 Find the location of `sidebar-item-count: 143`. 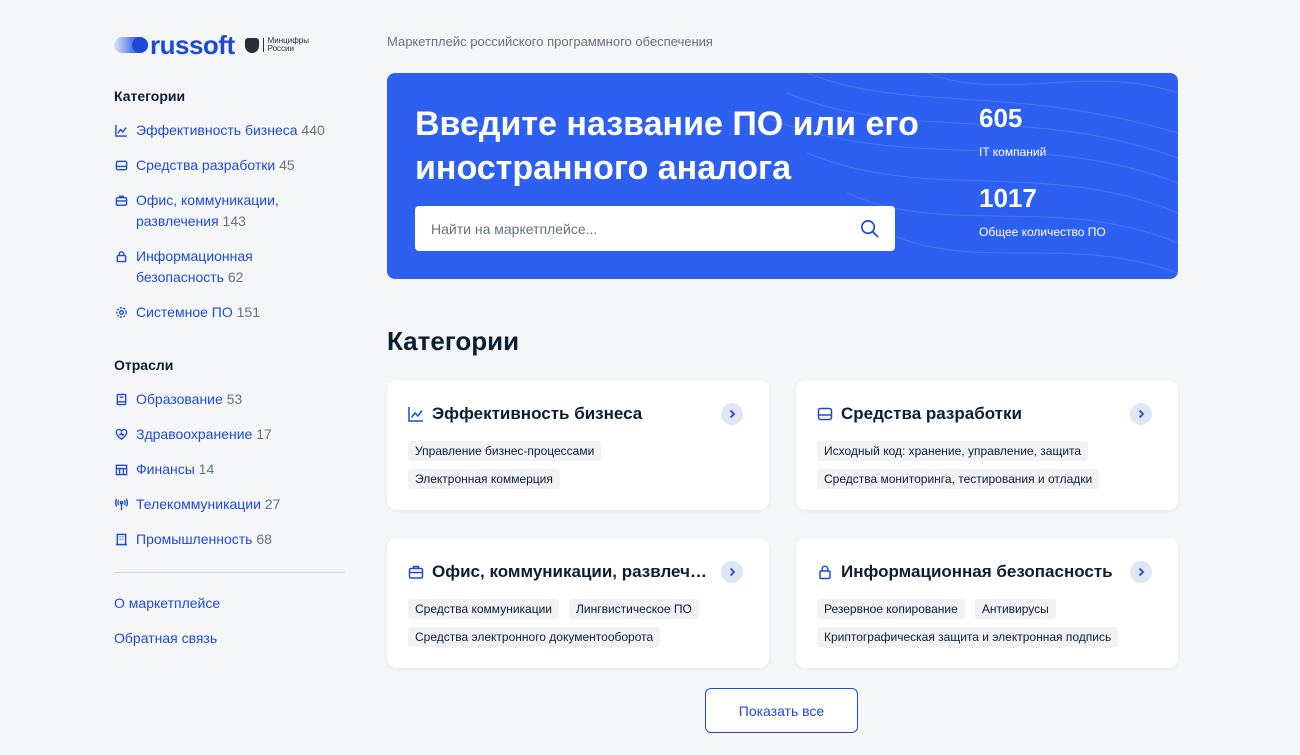

sidebar-item-count: 143 is located at coordinates (234, 221).